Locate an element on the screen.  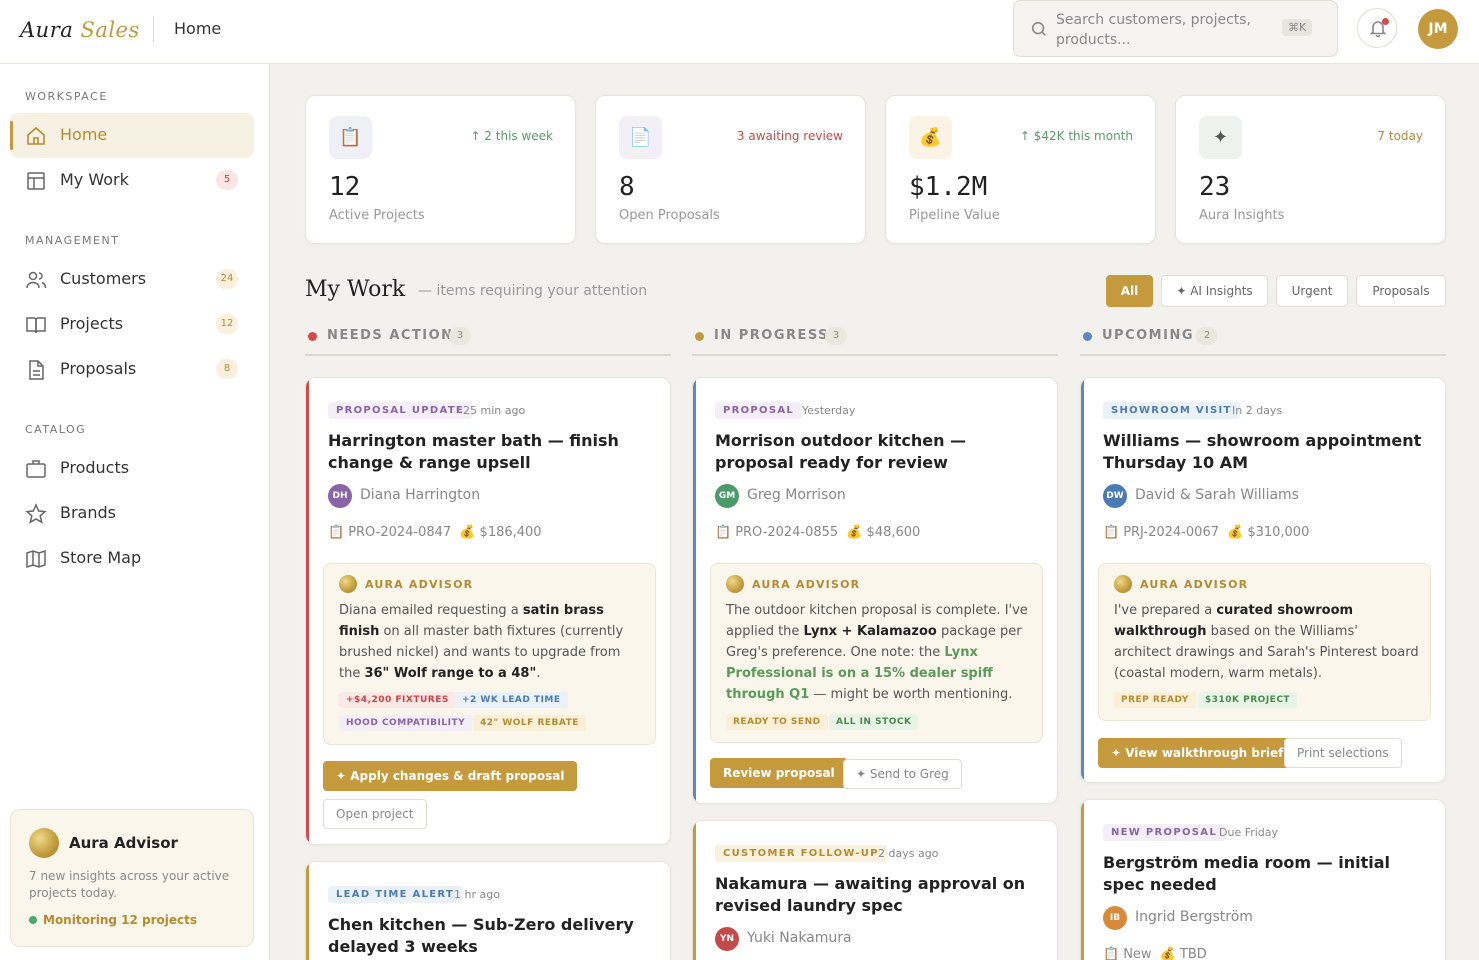
customer-name: Yuki Nakamura is located at coordinates (799, 938).